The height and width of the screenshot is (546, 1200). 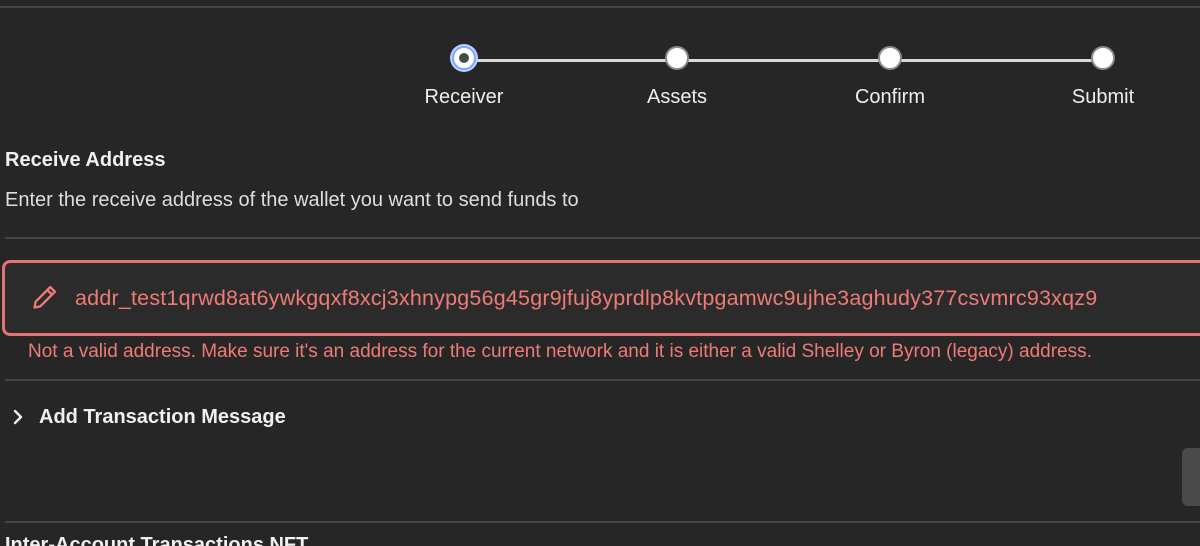 What do you see at coordinates (1103, 97) in the screenshot?
I see `step-submit-label: Submit` at bounding box center [1103, 97].